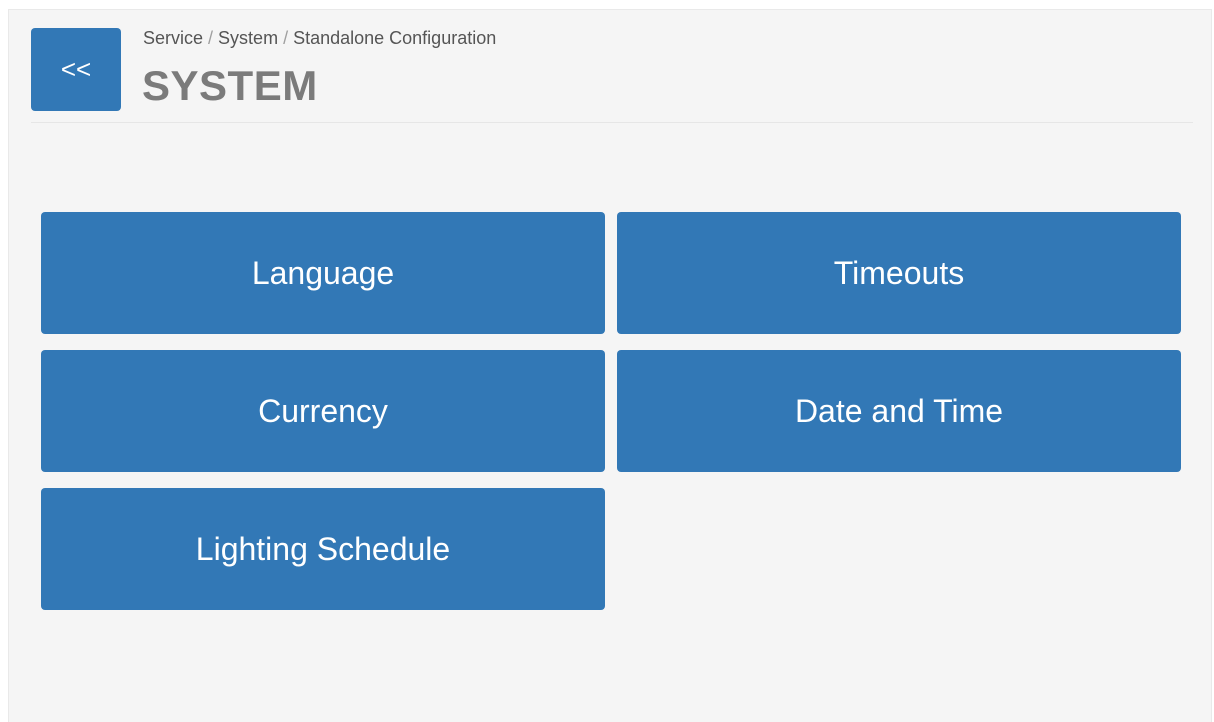 This screenshot has height=722, width=1214. Describe the element at coordinates (899, 273) in the screenshot. I see `timeouts-button: Timeouts` at that location.